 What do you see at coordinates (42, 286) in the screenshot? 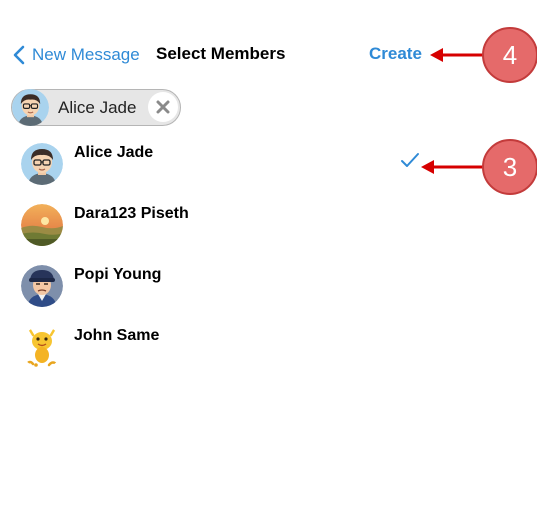
I see `man-cap-avatar-icon` at bounding box center [42, 286].